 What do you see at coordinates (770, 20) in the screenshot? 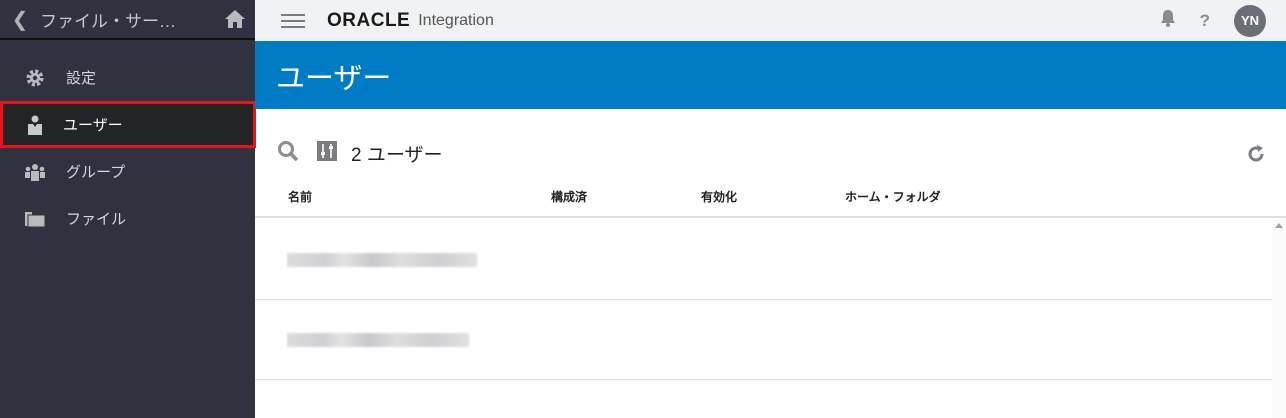
I see `top-bar: ORACLE Integration ? YN` at bounding box center [770, 20].